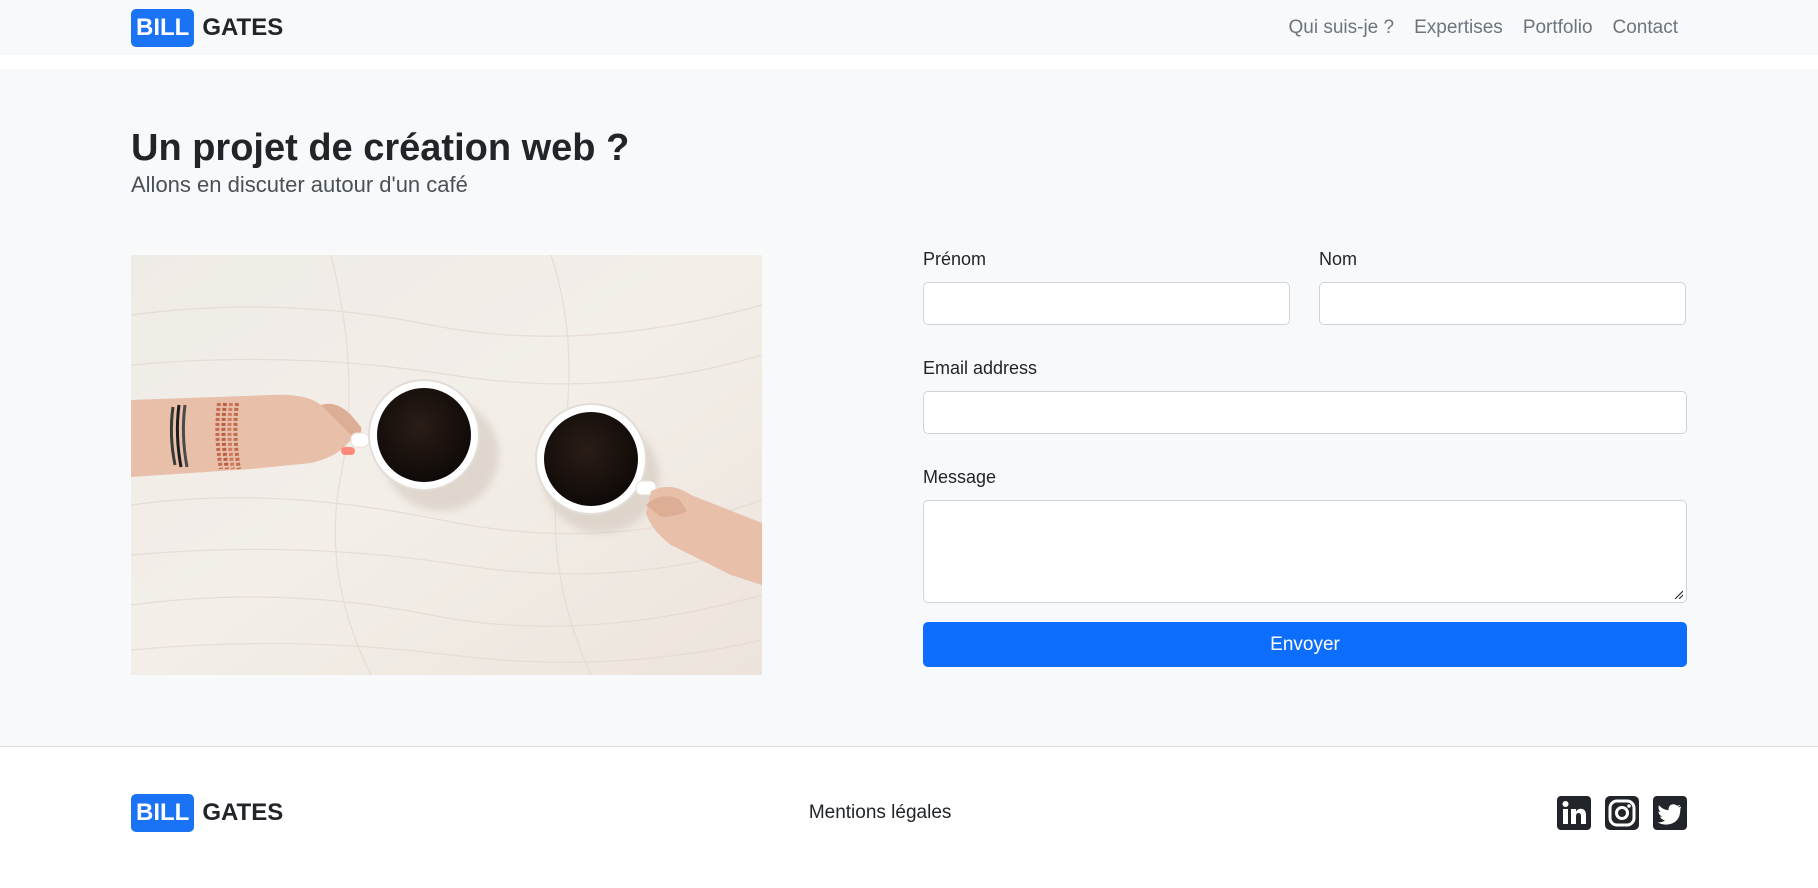  I want to click on page-subtitle: Allons en discuter autour d'un café, so click(299, 184).